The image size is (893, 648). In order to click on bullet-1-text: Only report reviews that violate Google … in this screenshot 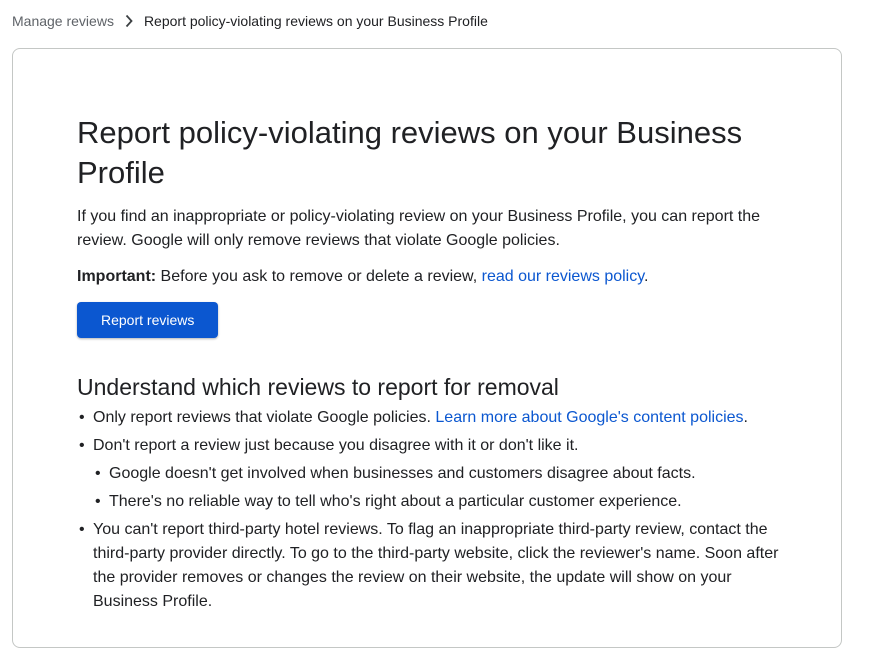, I will do `click(264, 417)`.